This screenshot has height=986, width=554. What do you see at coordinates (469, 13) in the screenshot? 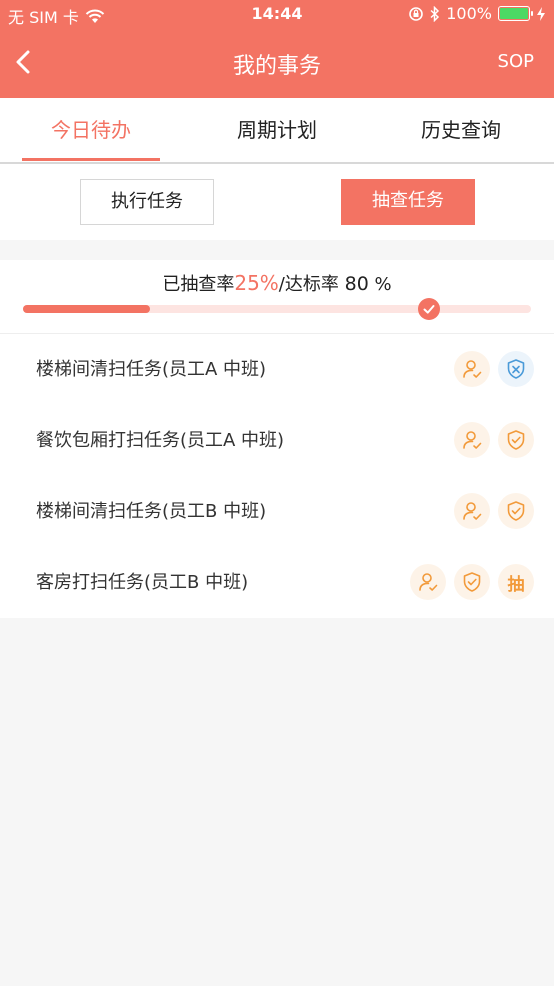
I see `battery-percent: 100%` at bounding box center [469, 13].